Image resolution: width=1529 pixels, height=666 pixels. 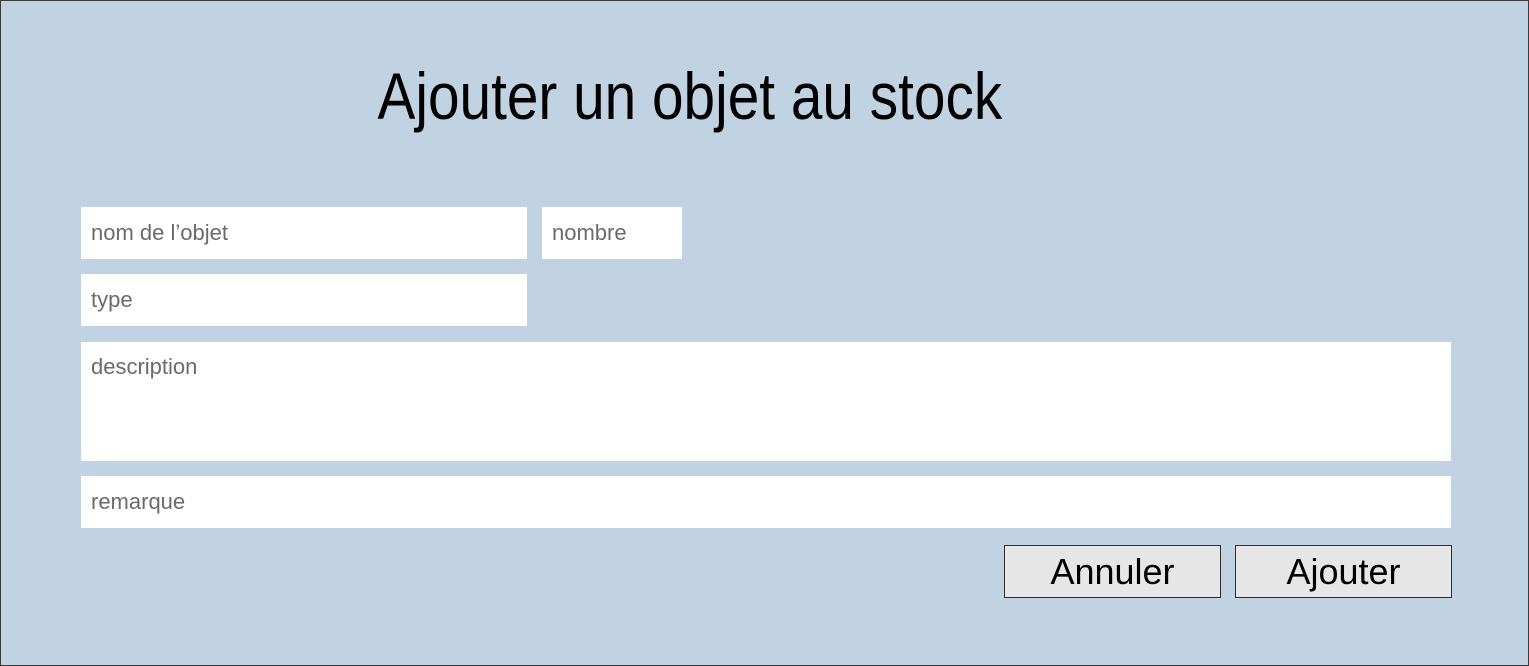 I want to click on remark-input, so click(x=766, y=502).